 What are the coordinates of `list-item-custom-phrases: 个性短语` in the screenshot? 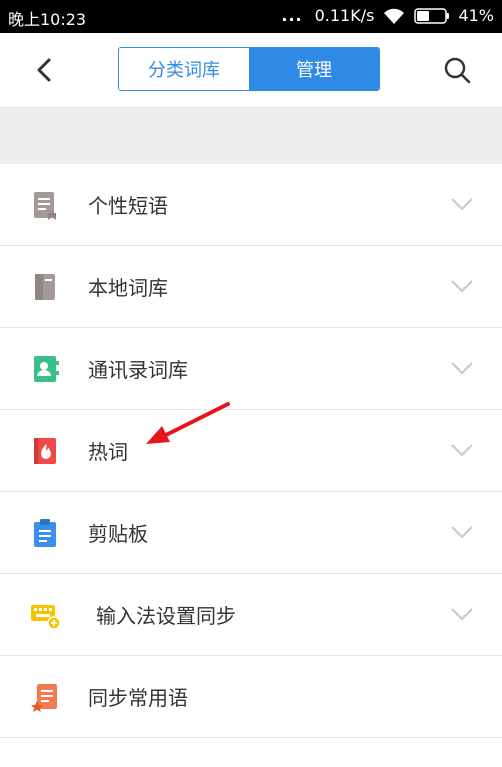 It's located at (251, 205).